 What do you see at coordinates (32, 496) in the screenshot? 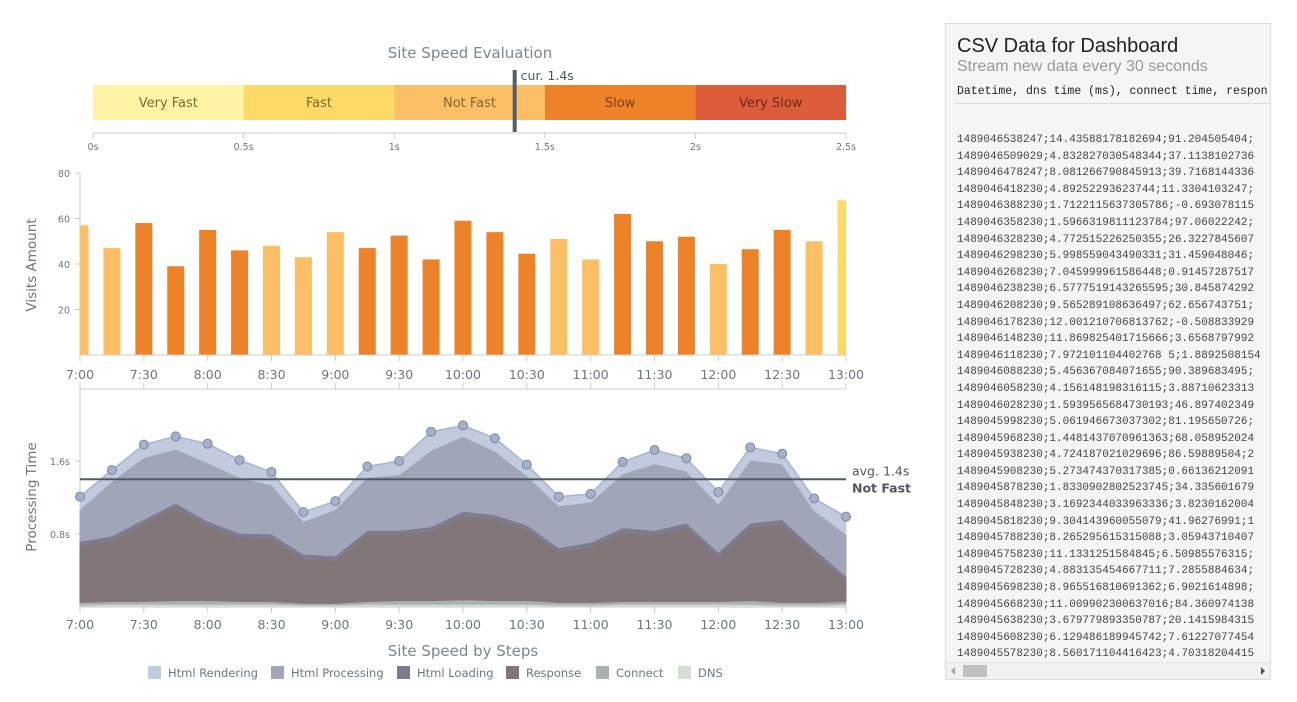
I see `area-y-axis-title: Processing Time` at bounding box center [32, 496].